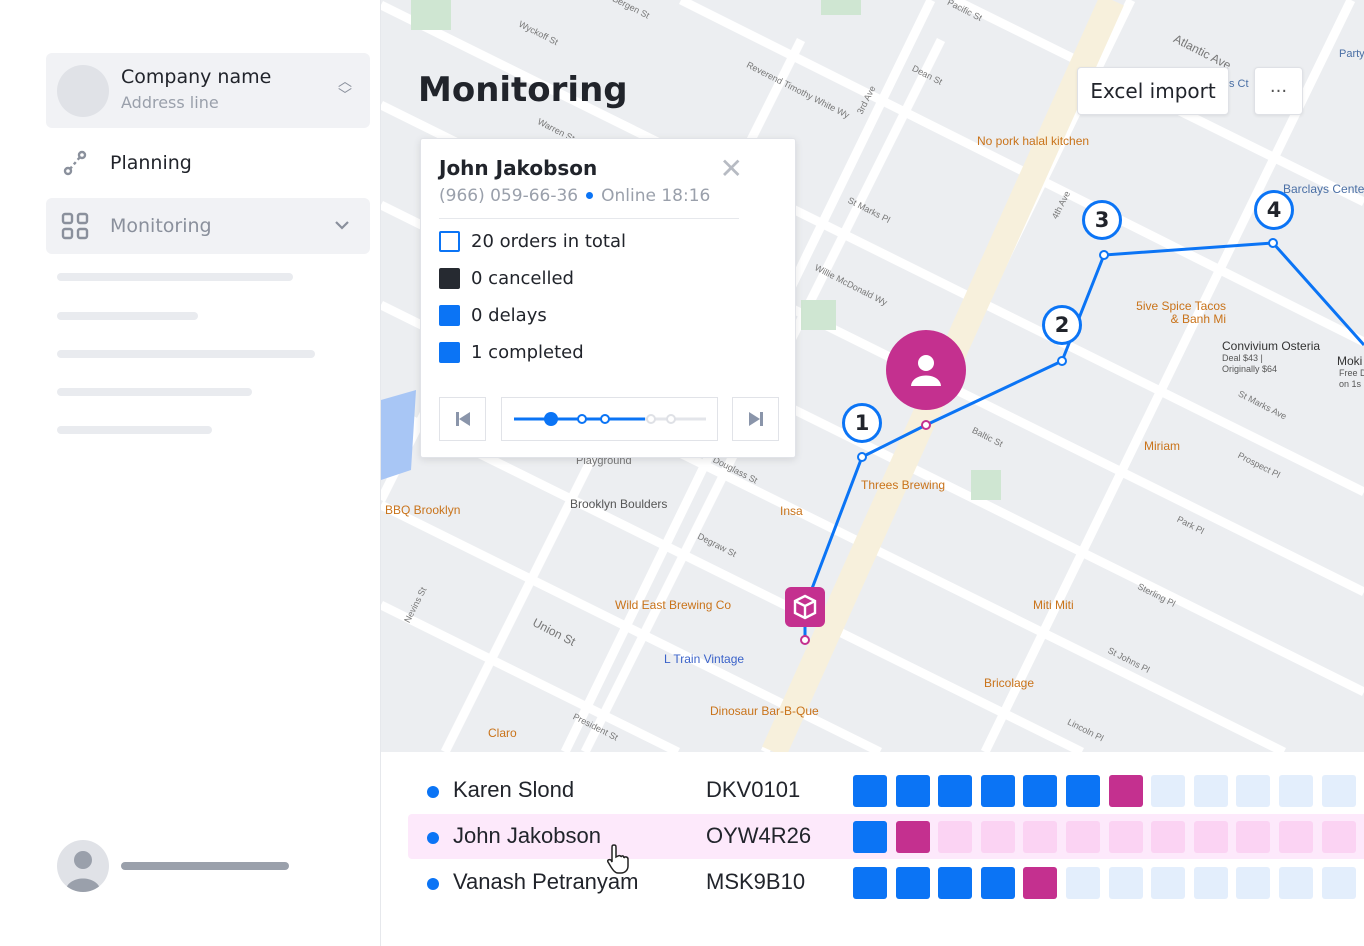 Image resolution: width=1364 pixels, height=946 pixels. What do you see at coordinates (759, 835) in the screenshot?
I see `courier-code: OYW4R26` at bounding box center [759, 835].